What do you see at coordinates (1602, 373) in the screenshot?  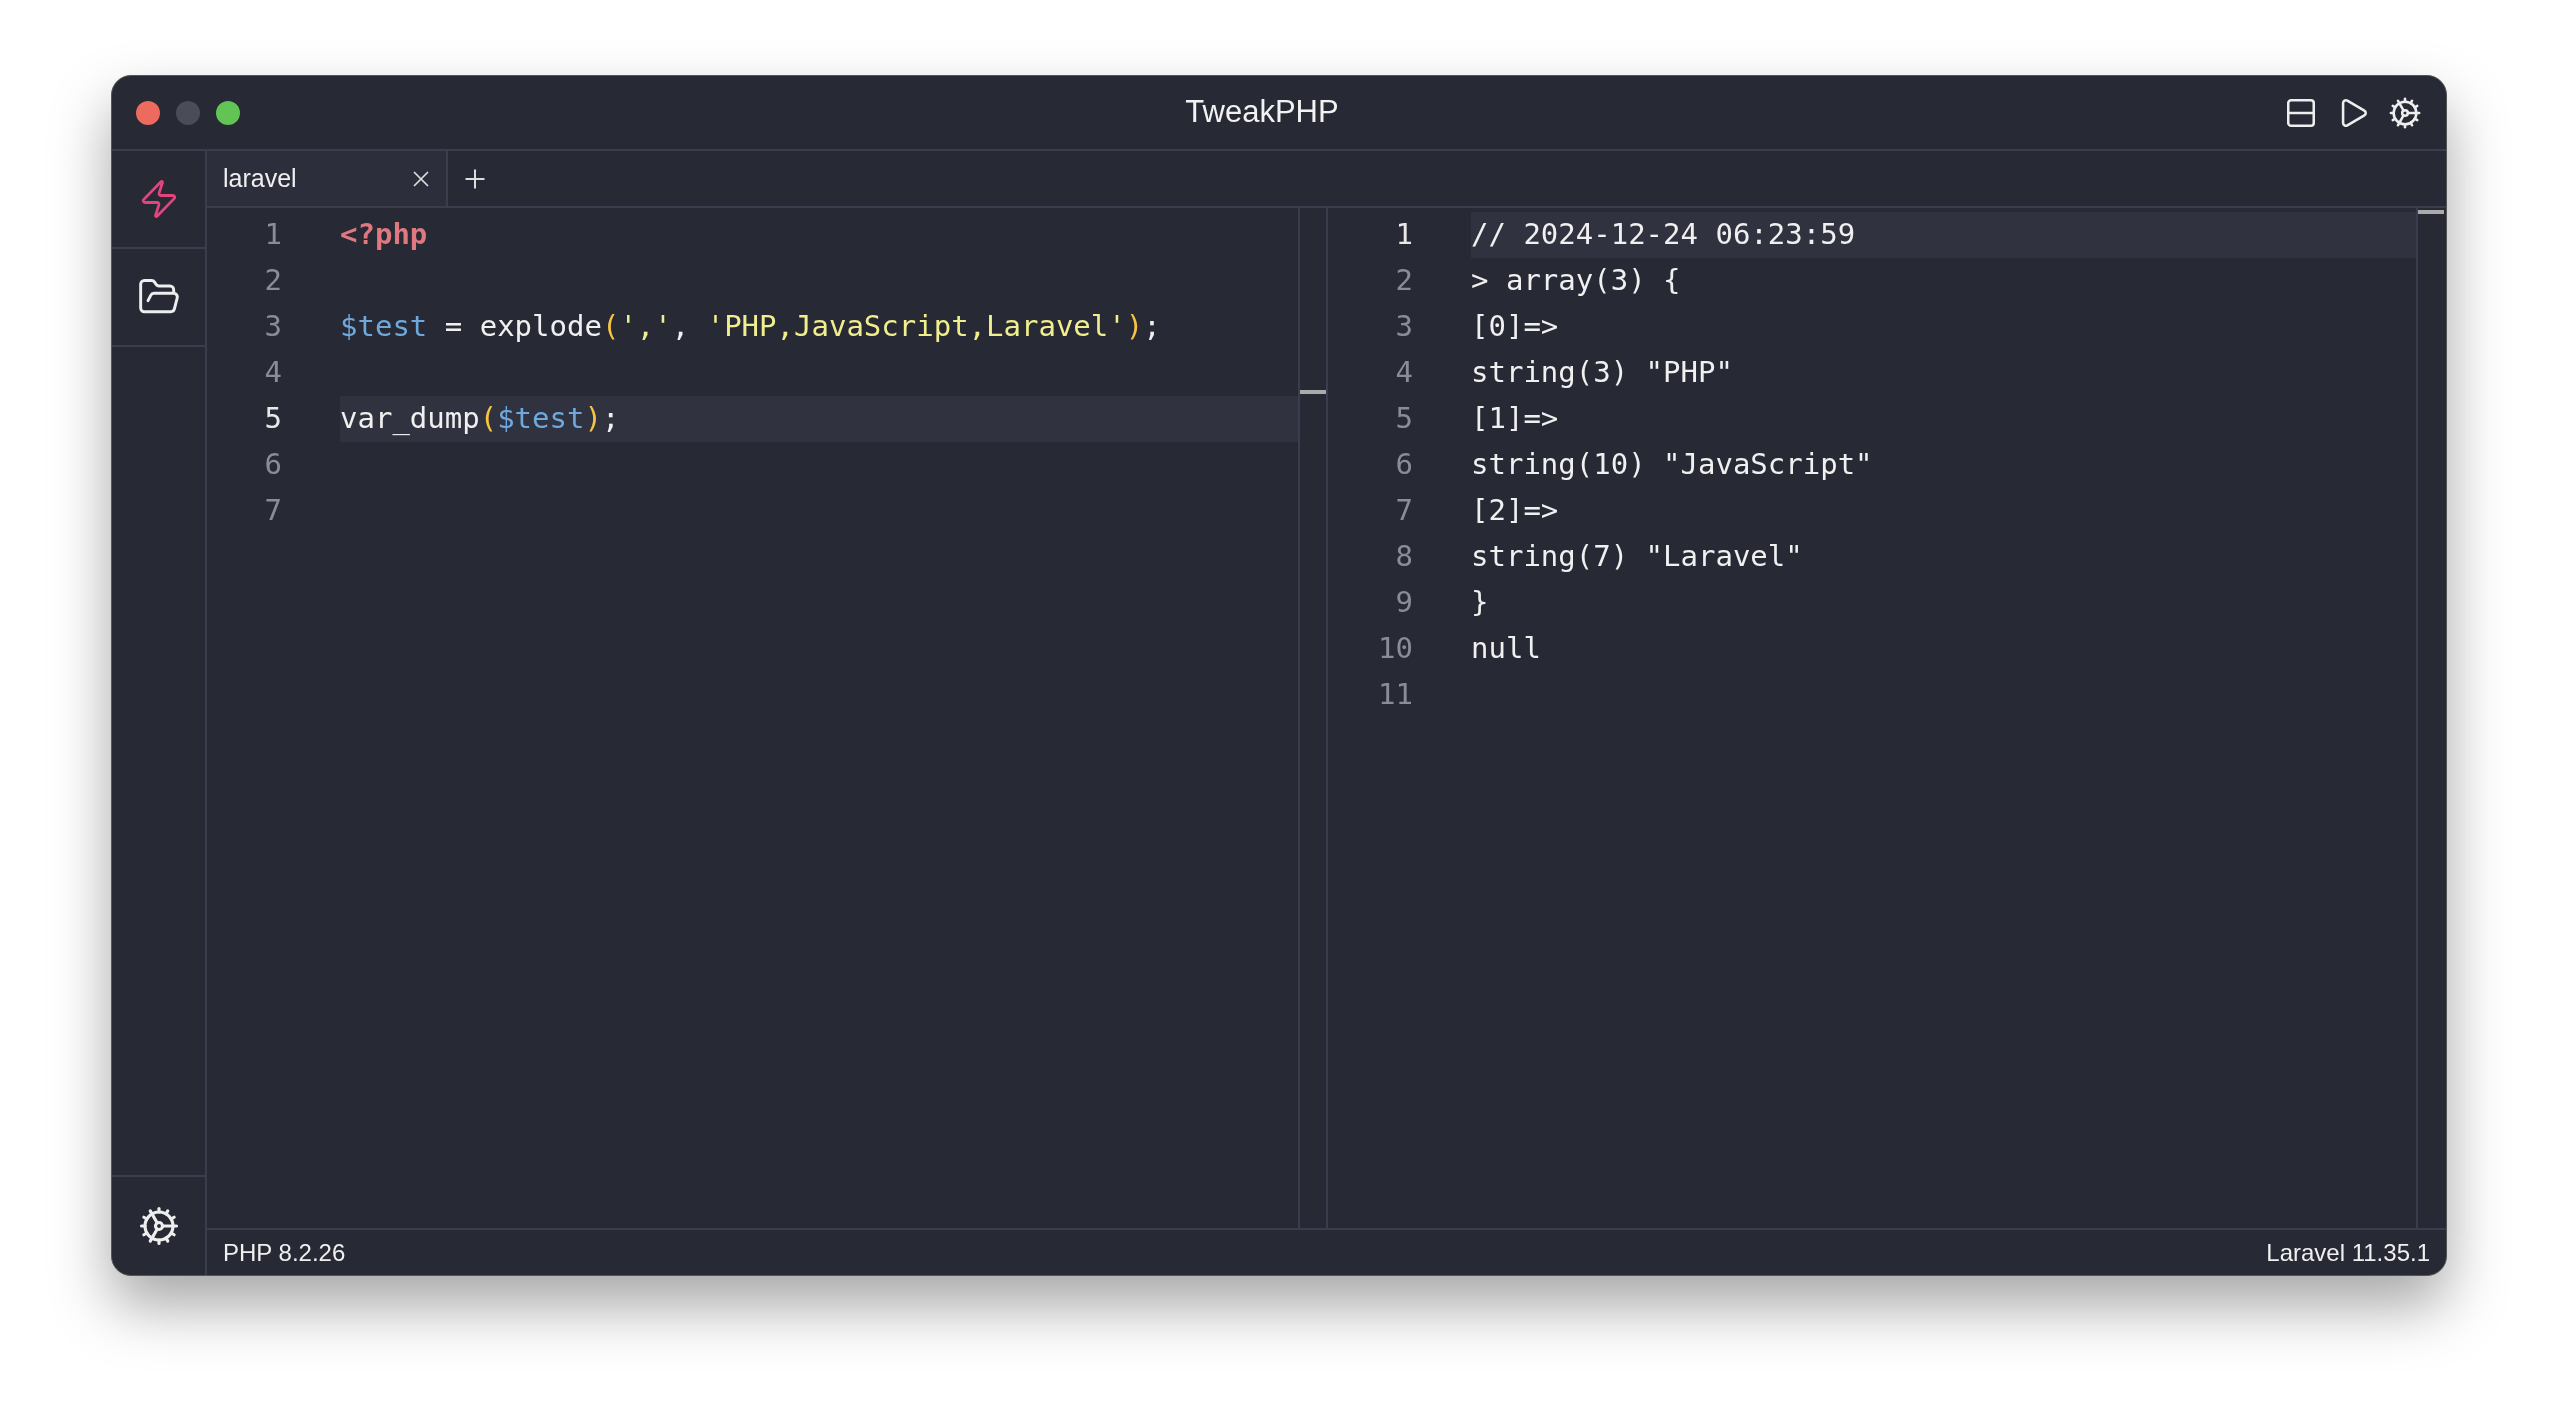 I see `code-line: string(3) "PHP"` at bounding box center [1602, 373].